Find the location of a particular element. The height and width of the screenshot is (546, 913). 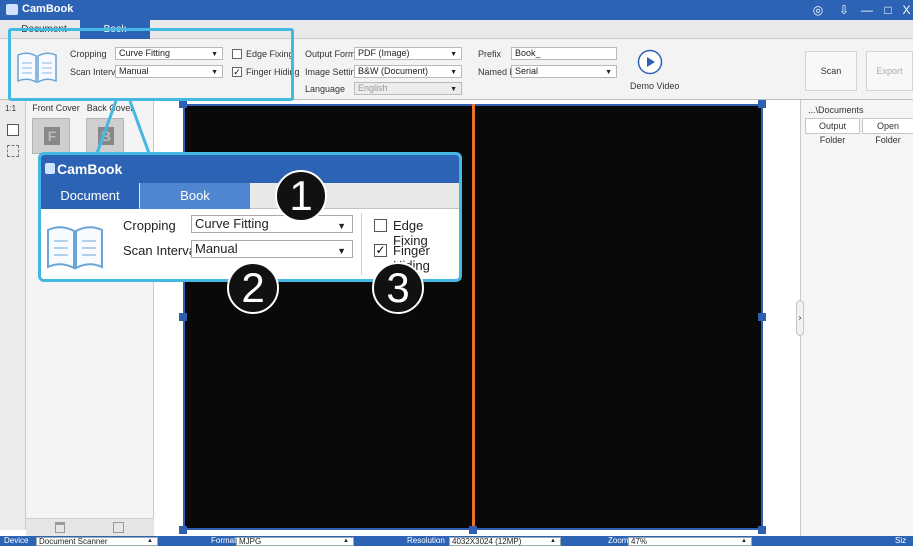

resolution-select: 4032X3024 (12MP) ▲ is located at coordinates (505, 541).